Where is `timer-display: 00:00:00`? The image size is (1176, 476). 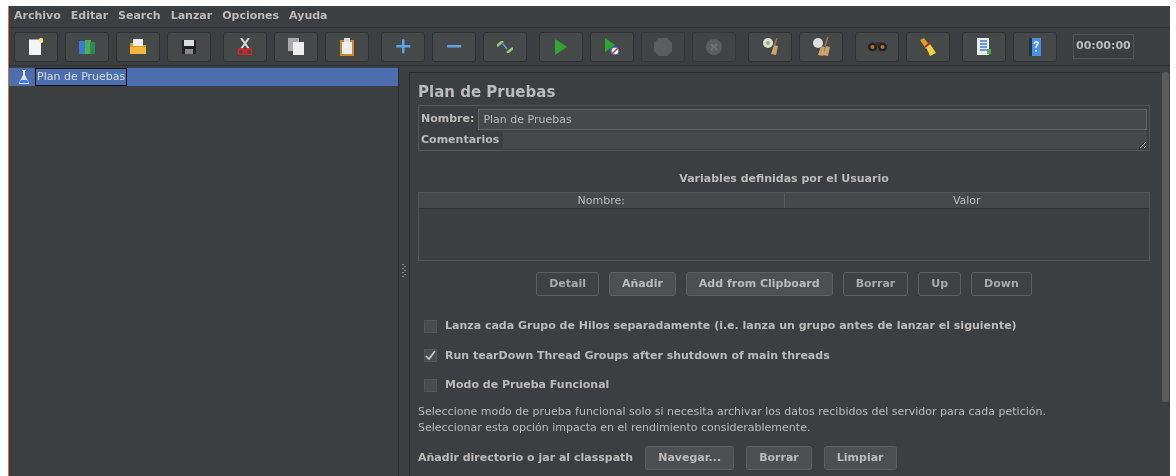 timer-display: 00:00:00 is located at coordinates (1103, 46).